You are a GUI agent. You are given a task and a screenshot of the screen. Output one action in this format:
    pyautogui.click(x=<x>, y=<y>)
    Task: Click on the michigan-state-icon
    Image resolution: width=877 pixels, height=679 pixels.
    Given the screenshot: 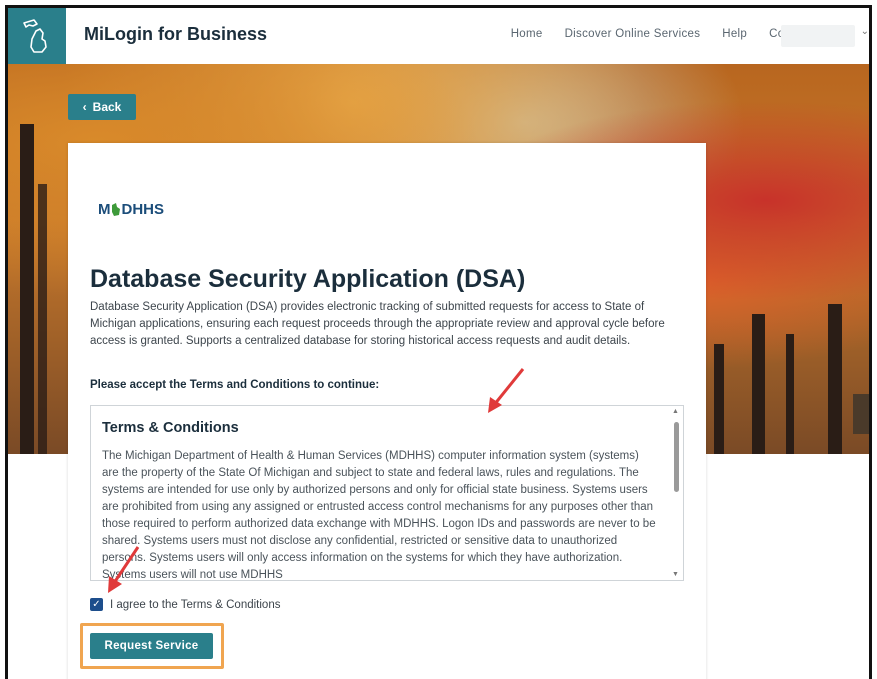 What is the action you would take?
    pyautogui.click(x=35, y=36)
    